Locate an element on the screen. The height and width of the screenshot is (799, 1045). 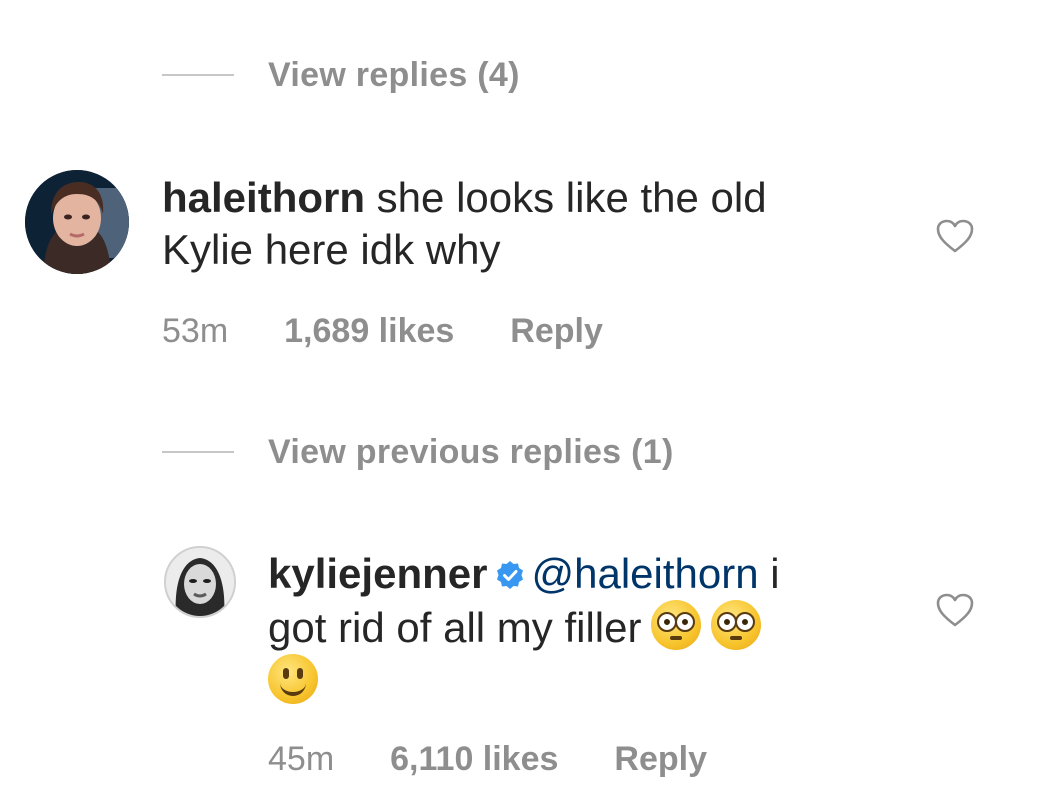
view-replies-toggle: View replies (4) is located at coordinates (341, 75).